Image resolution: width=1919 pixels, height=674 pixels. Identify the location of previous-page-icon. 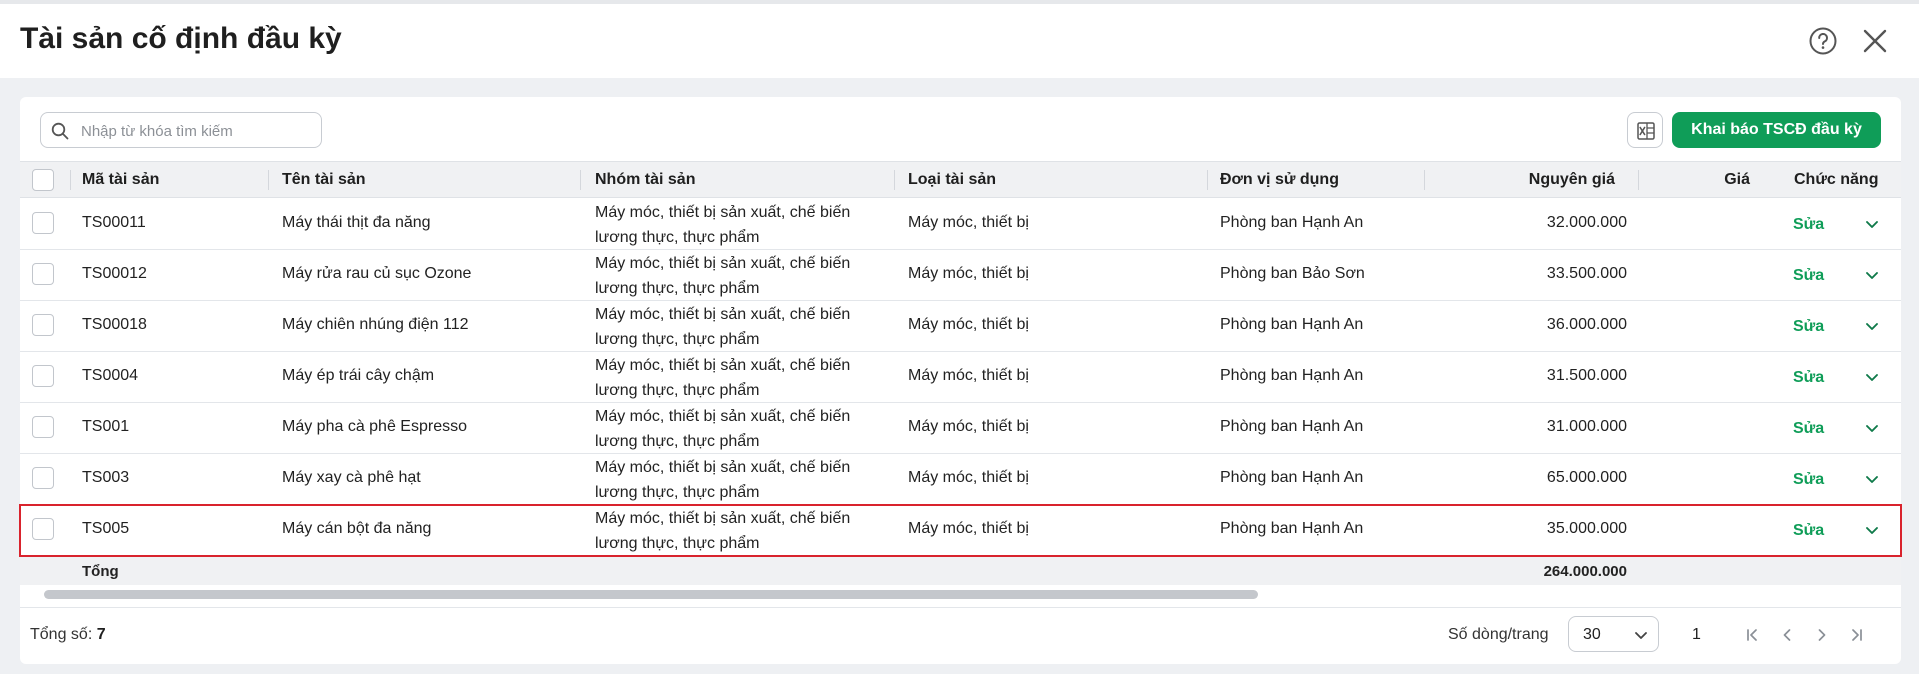
(1787, 635).